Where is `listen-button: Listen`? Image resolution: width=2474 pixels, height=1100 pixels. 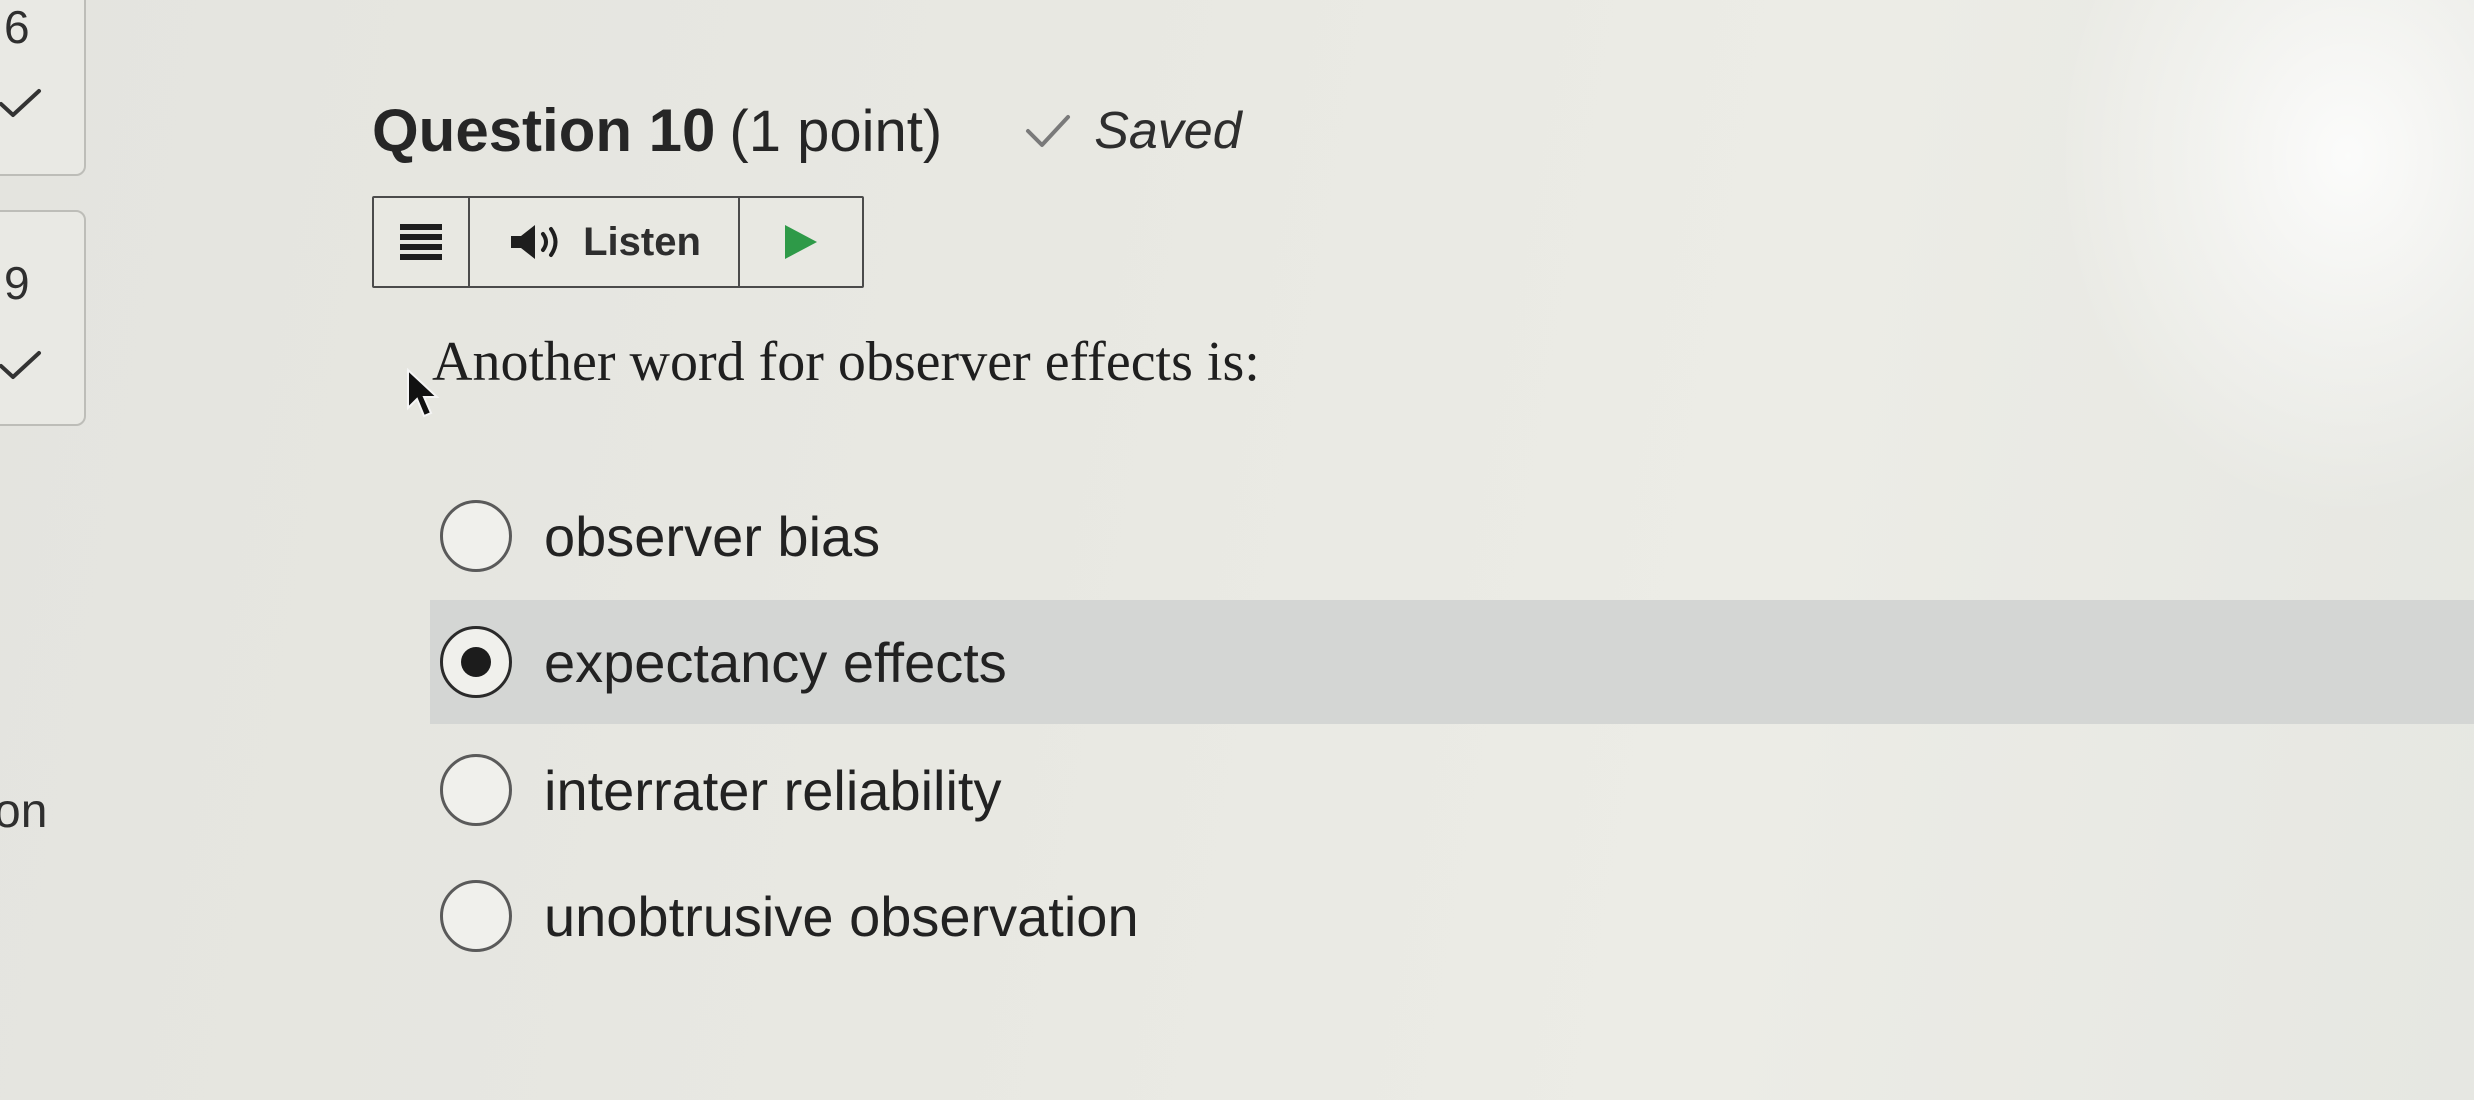
listen-button: Listen is located at coordinates (605, 242).